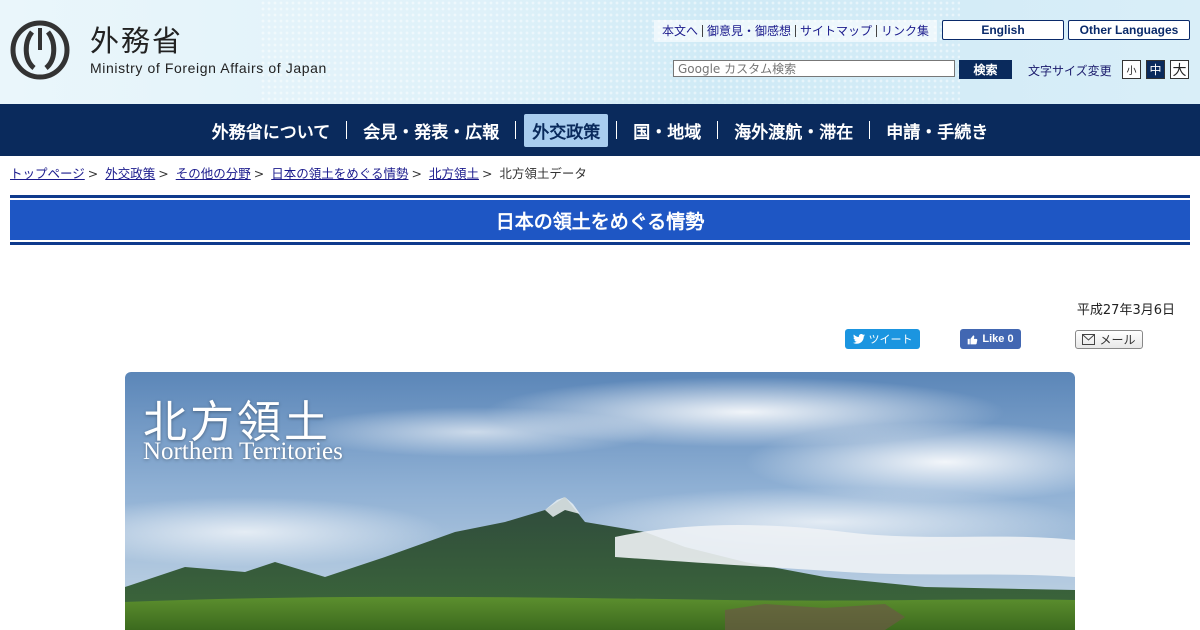 The image size is (1200, 630). What do you see at coordinates (213, 173) in the screenshot?
I see `breadcrumb-link-other: その他の分野` at bounding box center [213, 173].